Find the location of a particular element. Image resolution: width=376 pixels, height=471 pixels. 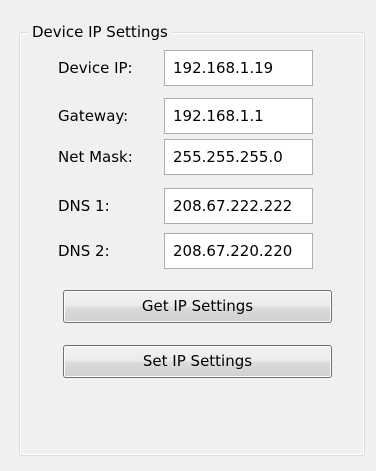

gateway-label: Gateway: is located at coordinates (93, 116).